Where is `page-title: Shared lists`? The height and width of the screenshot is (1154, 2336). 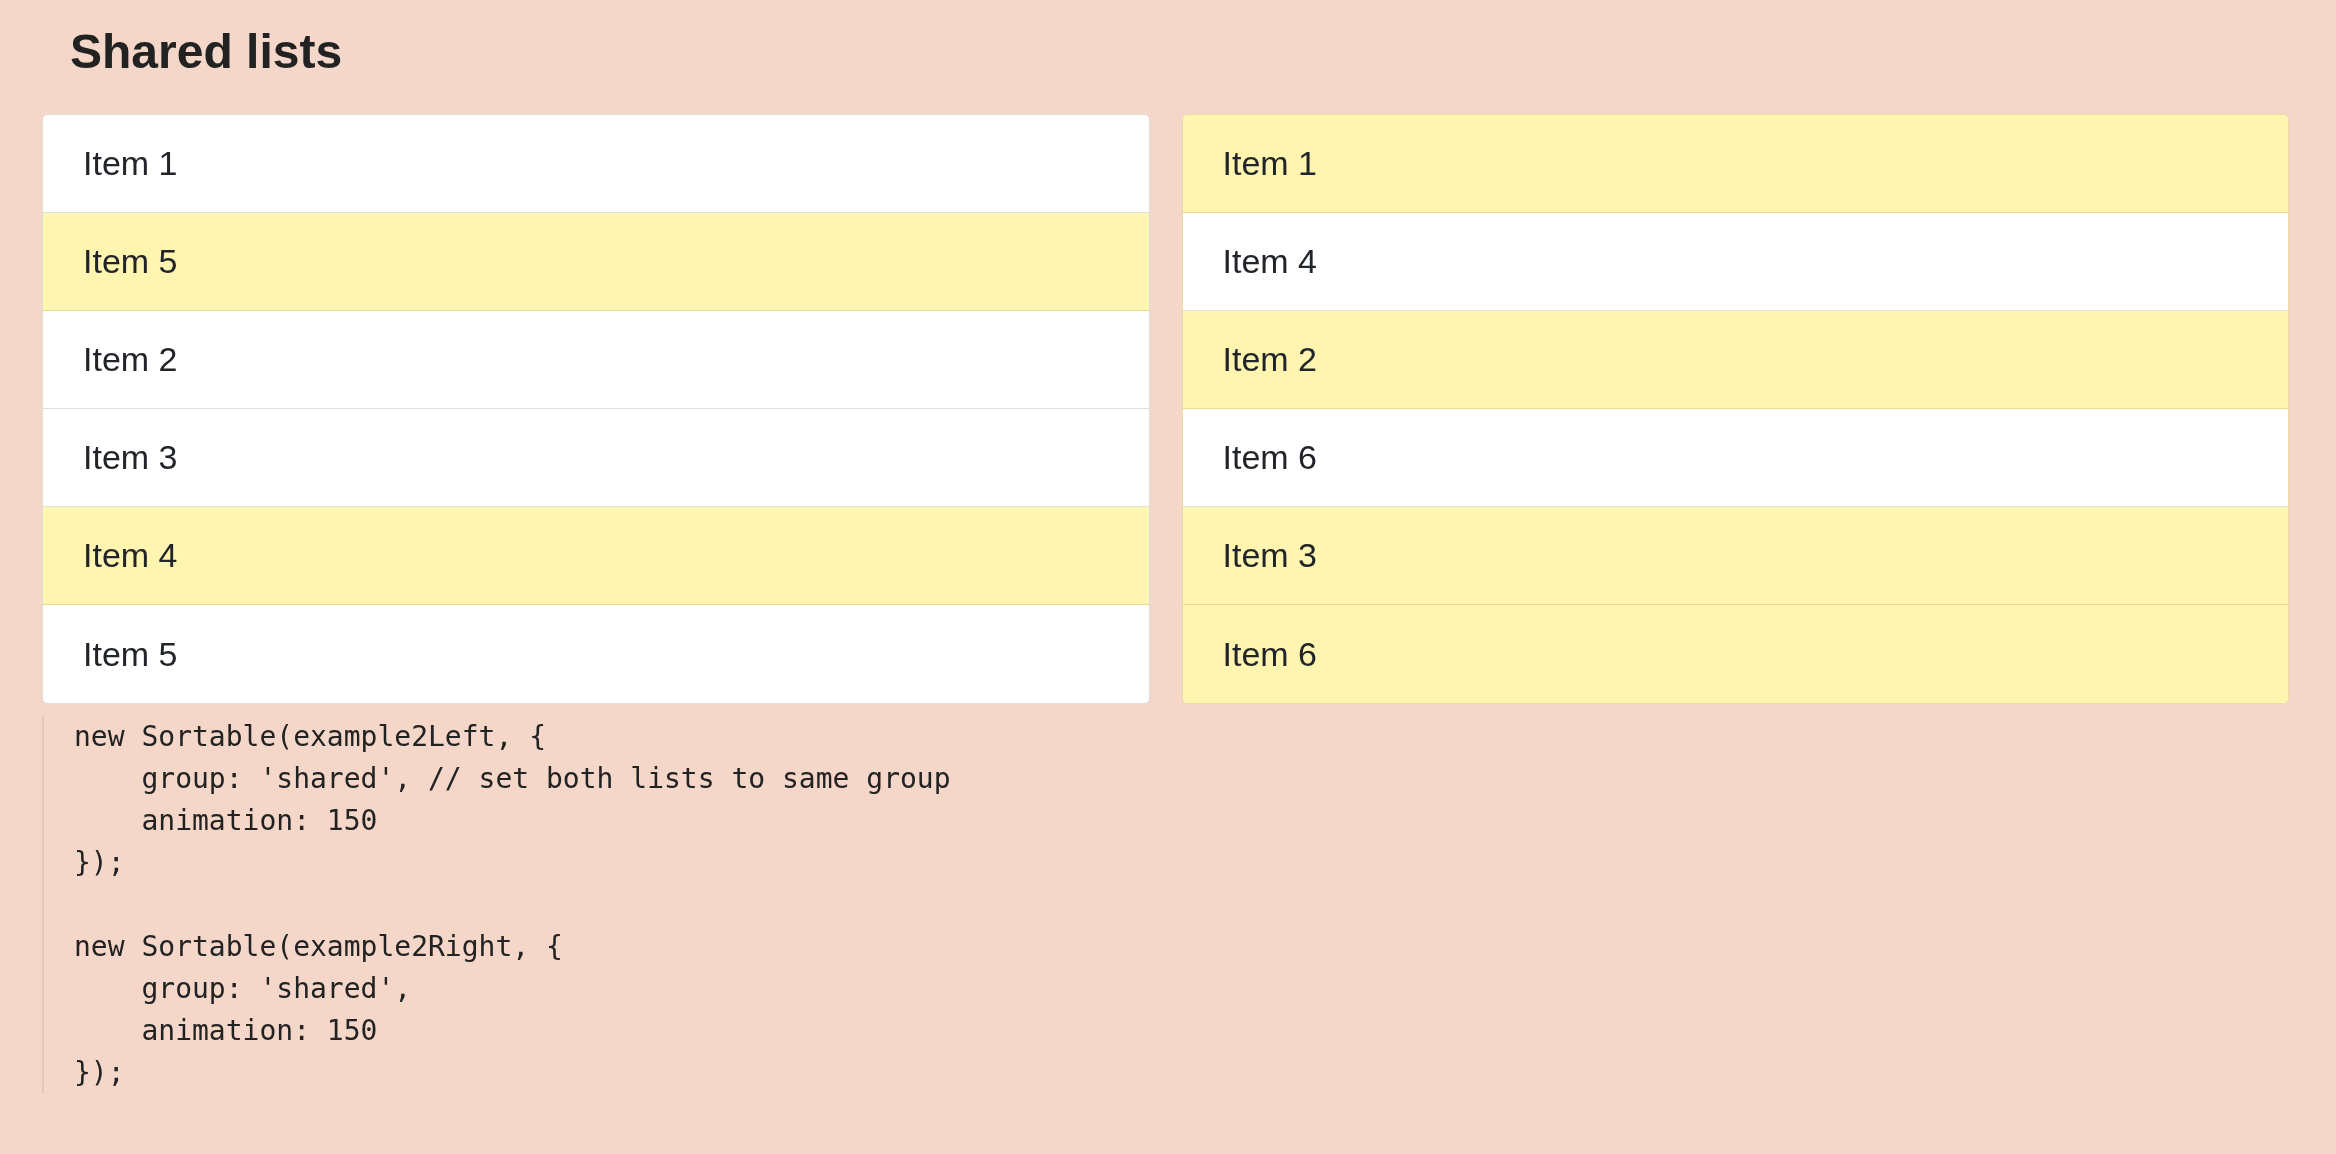 page-title: Shared lists is located at coordinates (206, 51).